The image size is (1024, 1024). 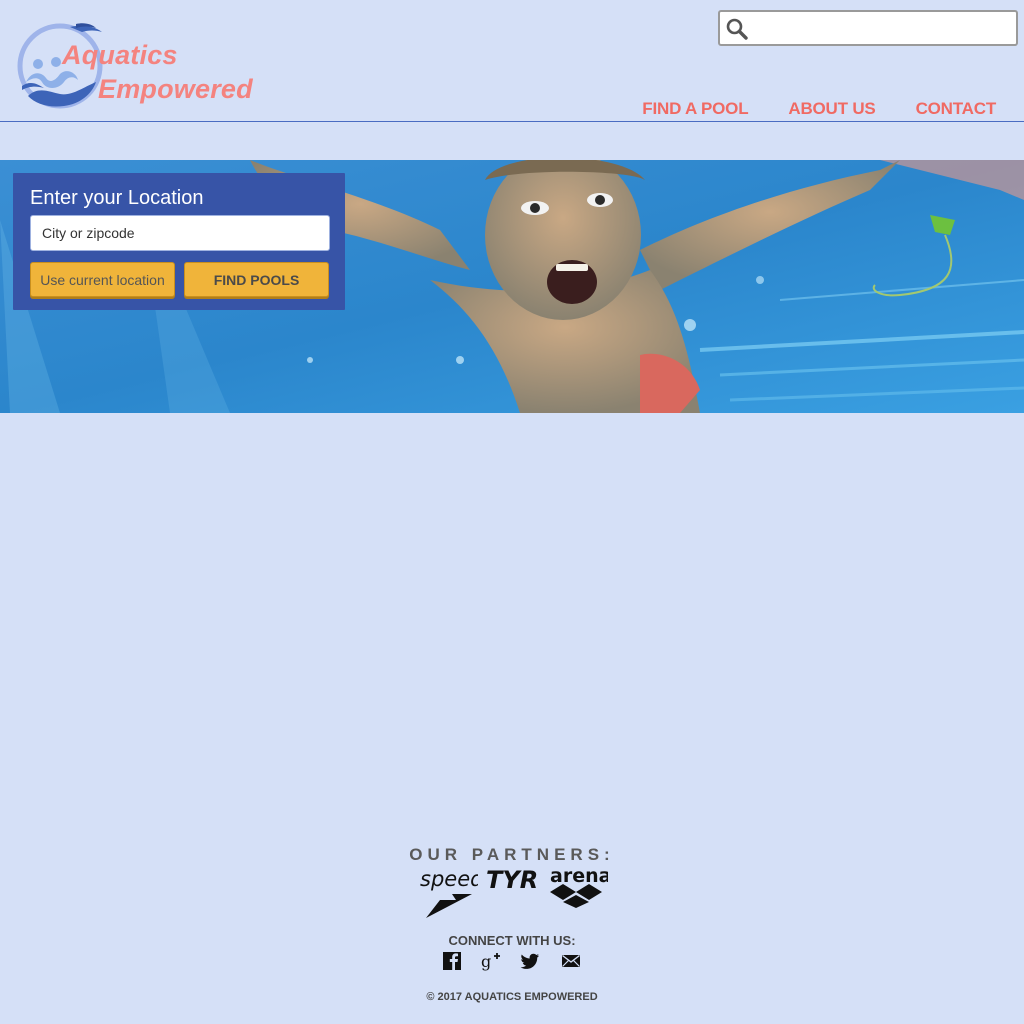 I want to click on logo-text-aquatics: Aquatics, so click(x=120, y=55).